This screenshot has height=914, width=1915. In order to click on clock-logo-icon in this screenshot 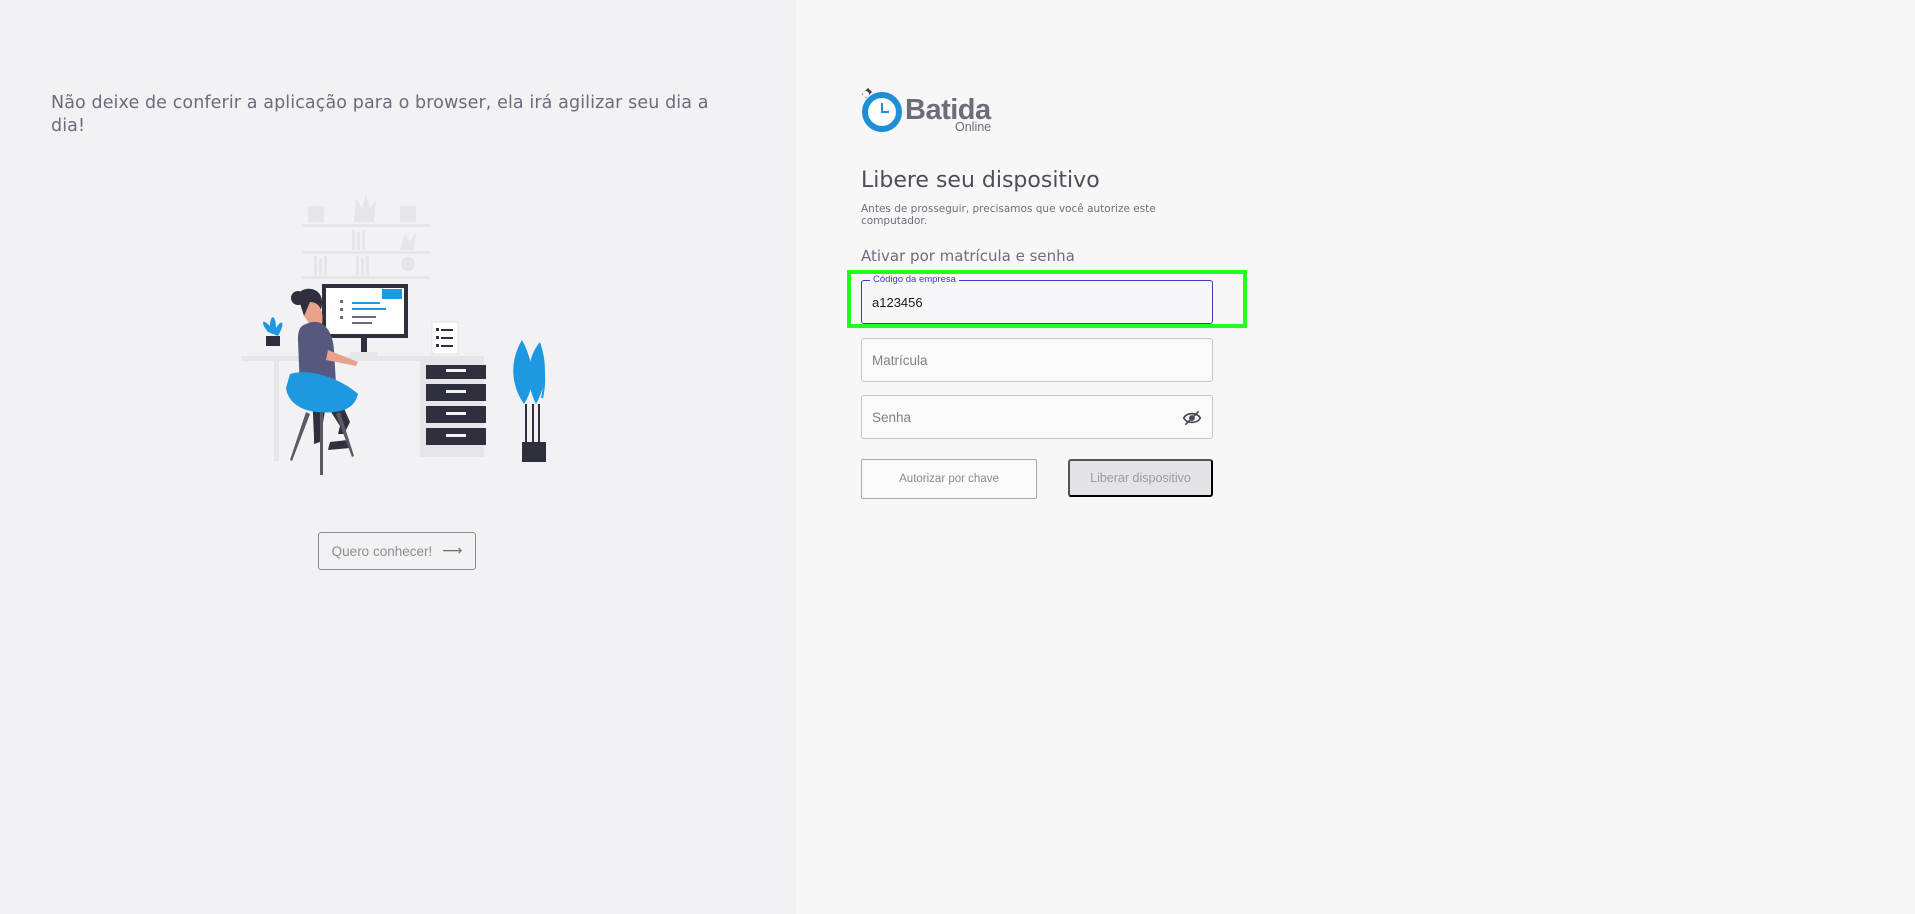, I will do `click(882, 110)`.